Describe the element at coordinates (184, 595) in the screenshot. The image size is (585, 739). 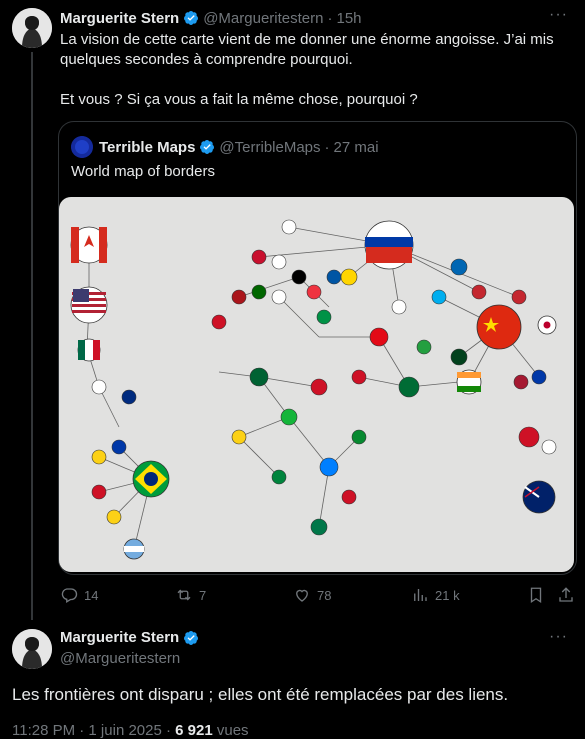
I see `repost-icon` at that location.